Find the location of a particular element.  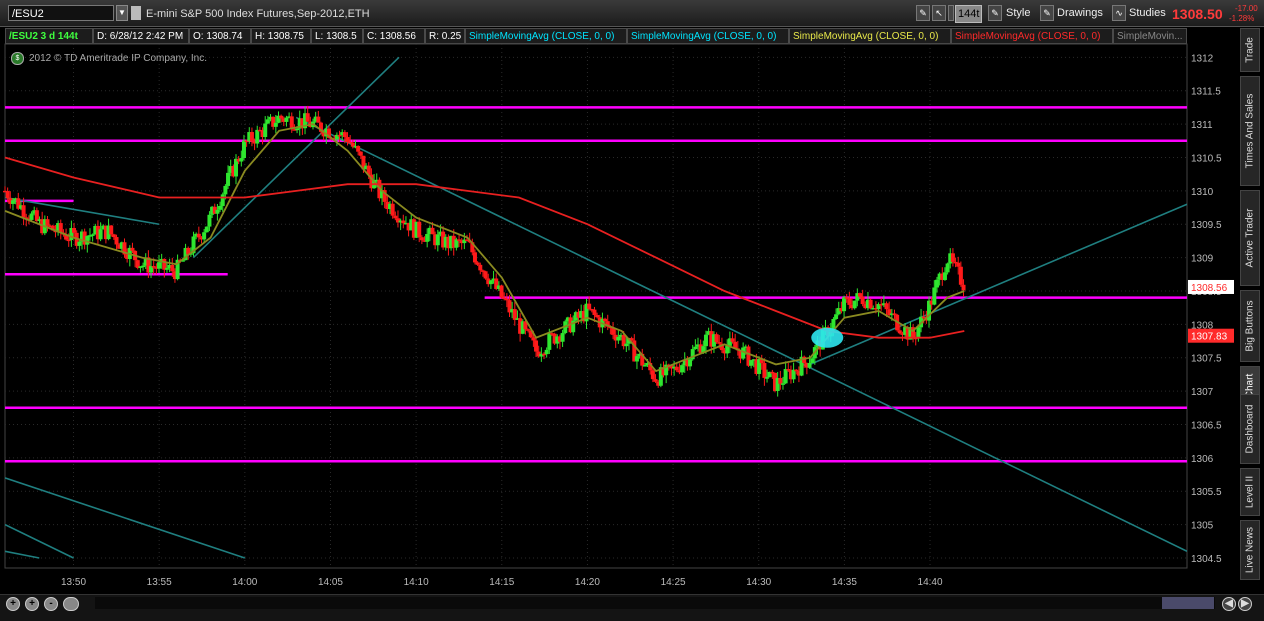

y-tick-label: 1310 is located at coordinates (1202, 192).